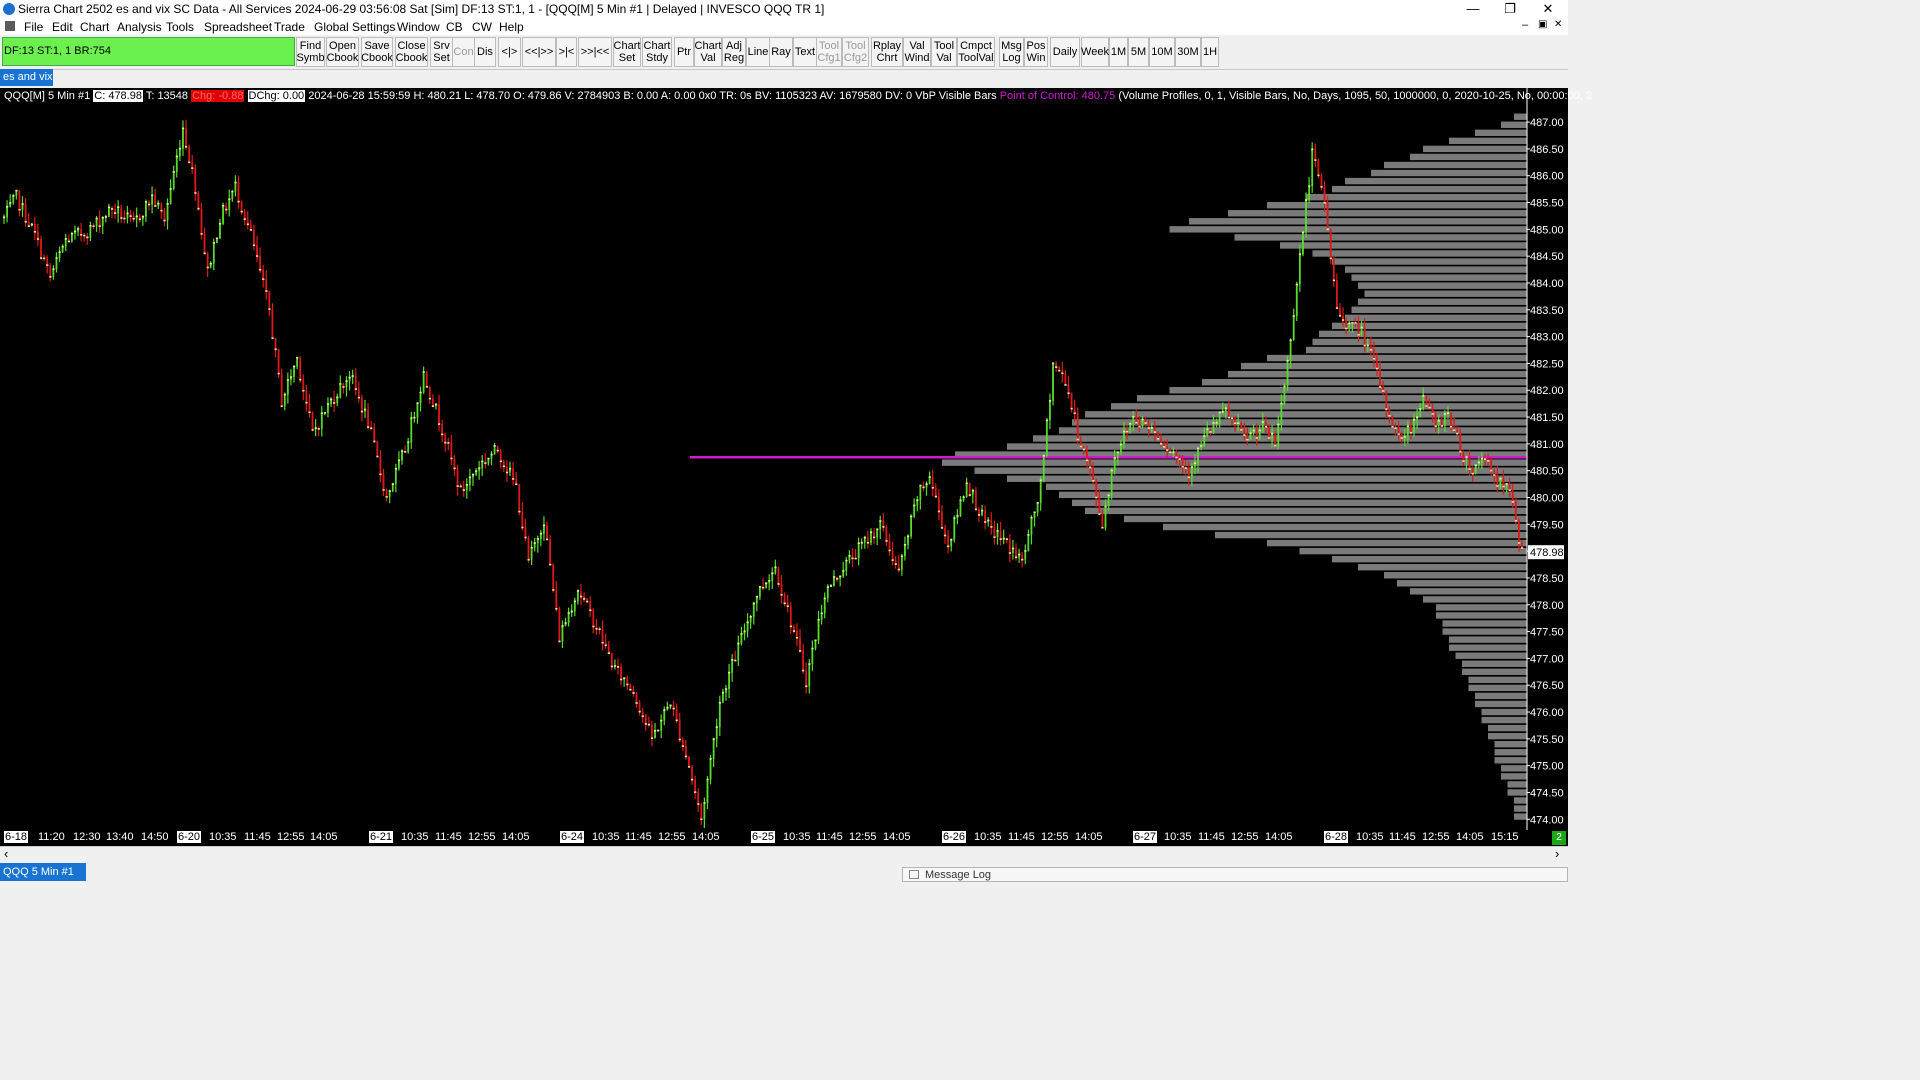 The image size is (1920, 1080). I want to click on restore-button: ❐, so click(1510, 9).